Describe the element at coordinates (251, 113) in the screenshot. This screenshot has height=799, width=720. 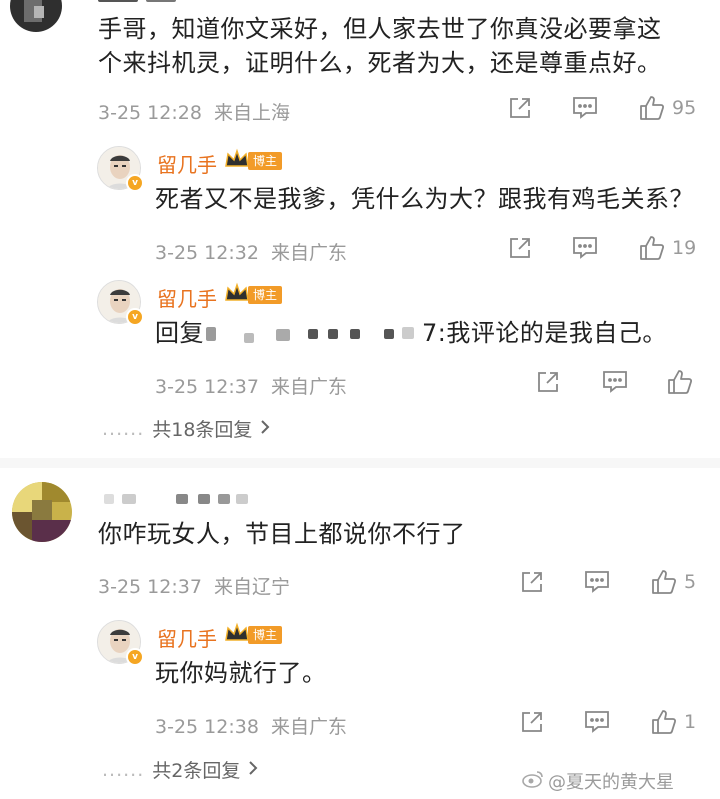
I see `comment-location: 来自上海` at that location.